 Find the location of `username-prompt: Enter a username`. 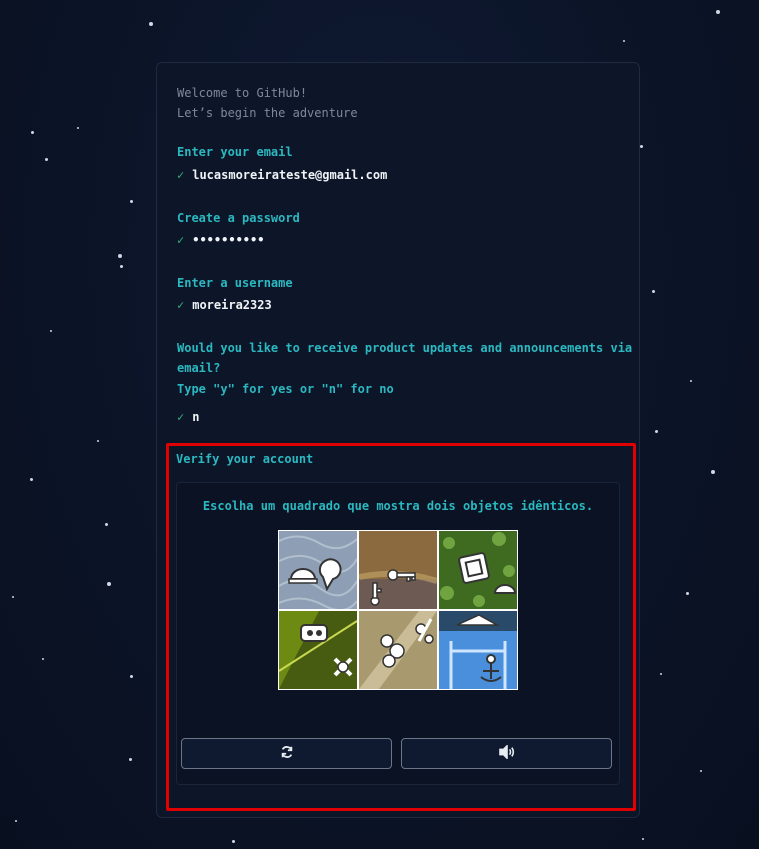

username-prompt: Enter a username is located at coordinates (235, 283).